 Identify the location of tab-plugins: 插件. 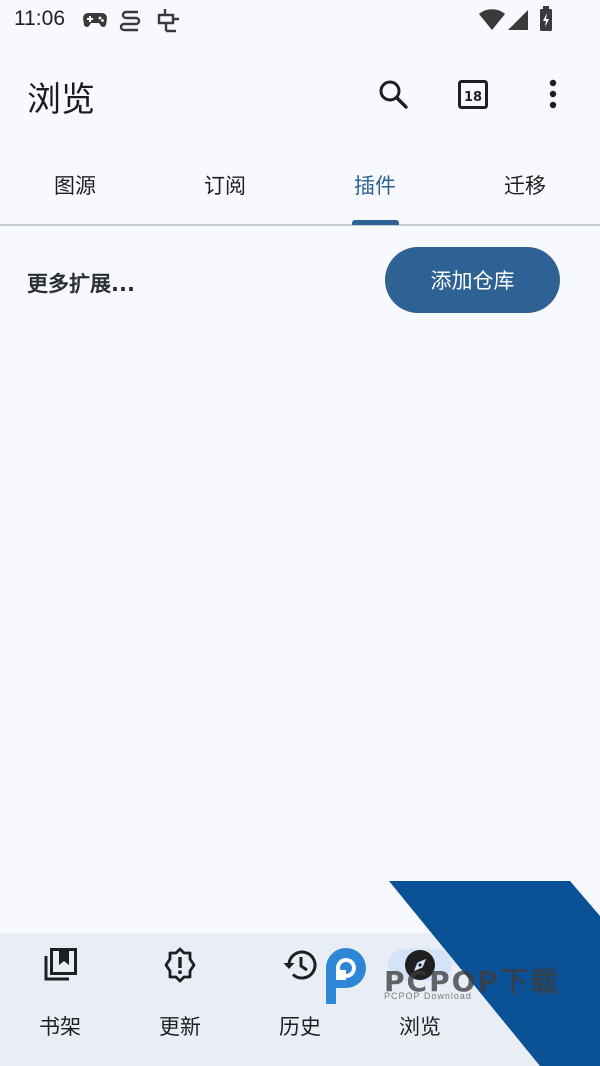
(375, 185).